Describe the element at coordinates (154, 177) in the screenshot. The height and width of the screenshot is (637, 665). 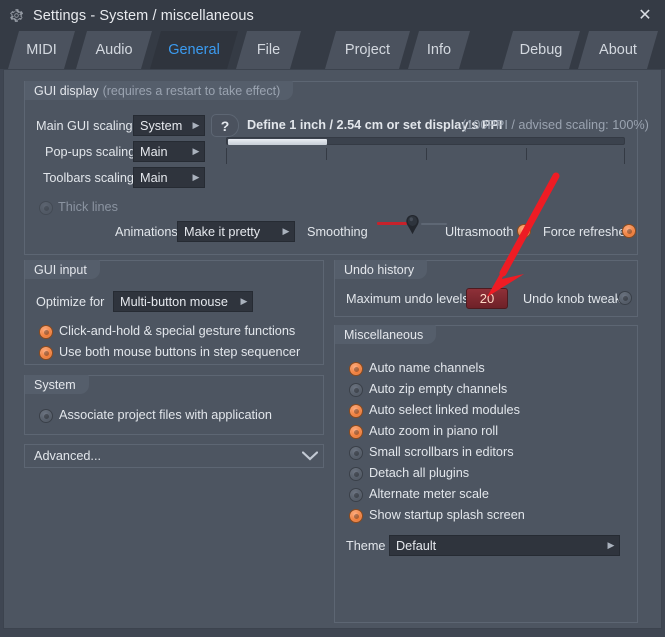
I see `toolbars-scaling-value: Main` at that location.